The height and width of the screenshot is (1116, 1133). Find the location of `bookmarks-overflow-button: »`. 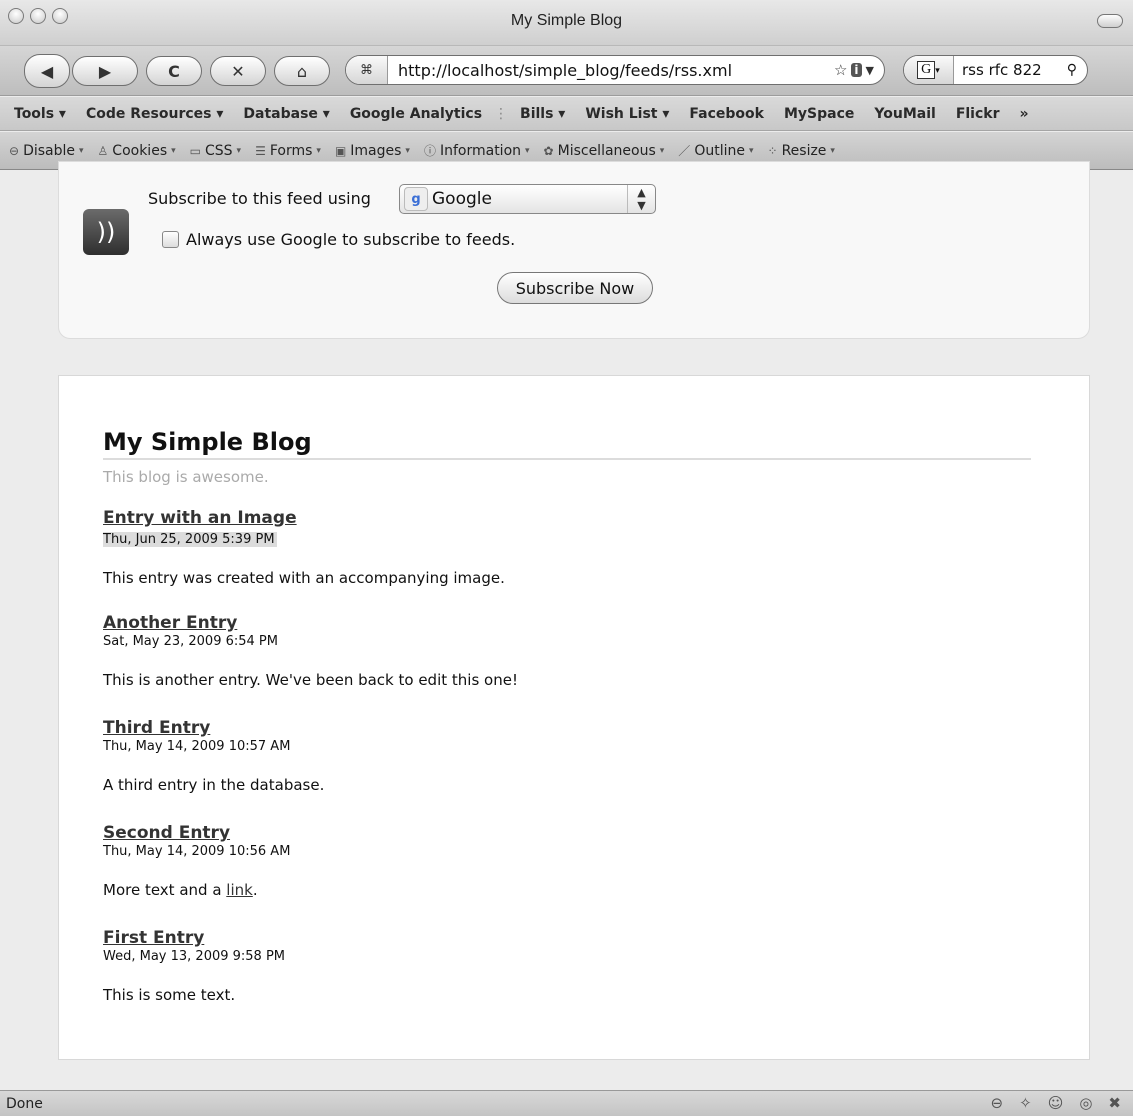

bookmarks-overflow-button: » is located at coordinates (1024, 114).